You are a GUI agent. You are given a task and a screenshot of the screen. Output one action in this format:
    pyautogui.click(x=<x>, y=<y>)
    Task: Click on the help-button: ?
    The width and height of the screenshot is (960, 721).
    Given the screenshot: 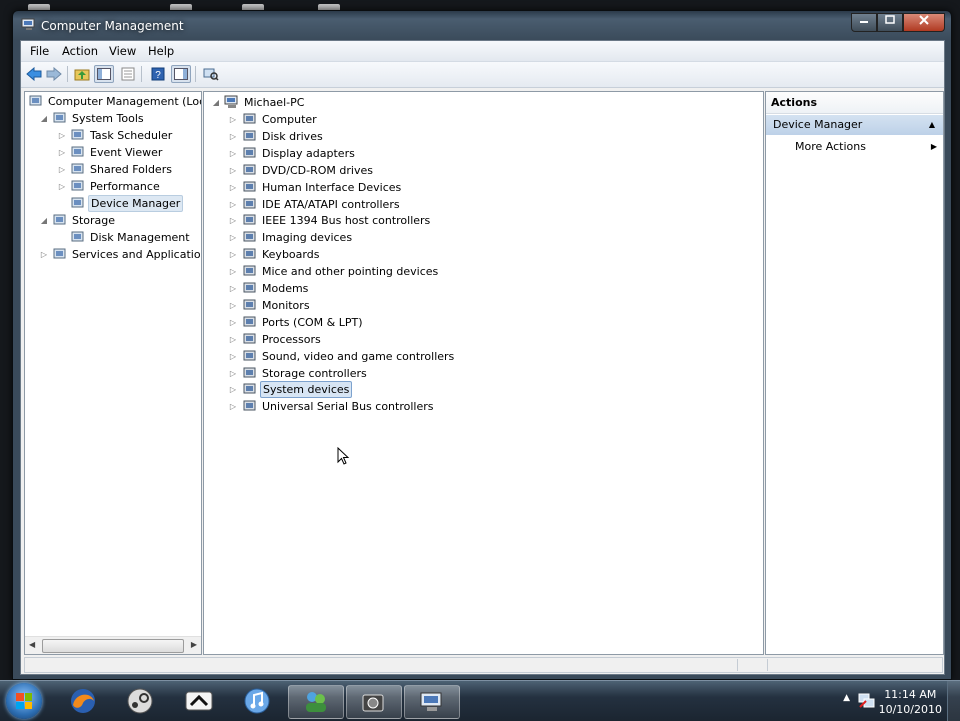 What is the action you would take?
    pyautogui.click(x=158, y=74)
    